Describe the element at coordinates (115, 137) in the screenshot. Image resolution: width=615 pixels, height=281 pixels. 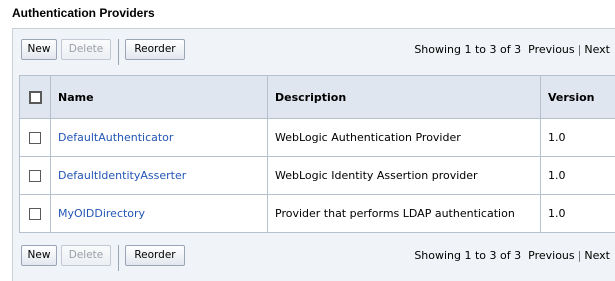
I see `provider-name-link: DefaultAuthenticator` at that location.